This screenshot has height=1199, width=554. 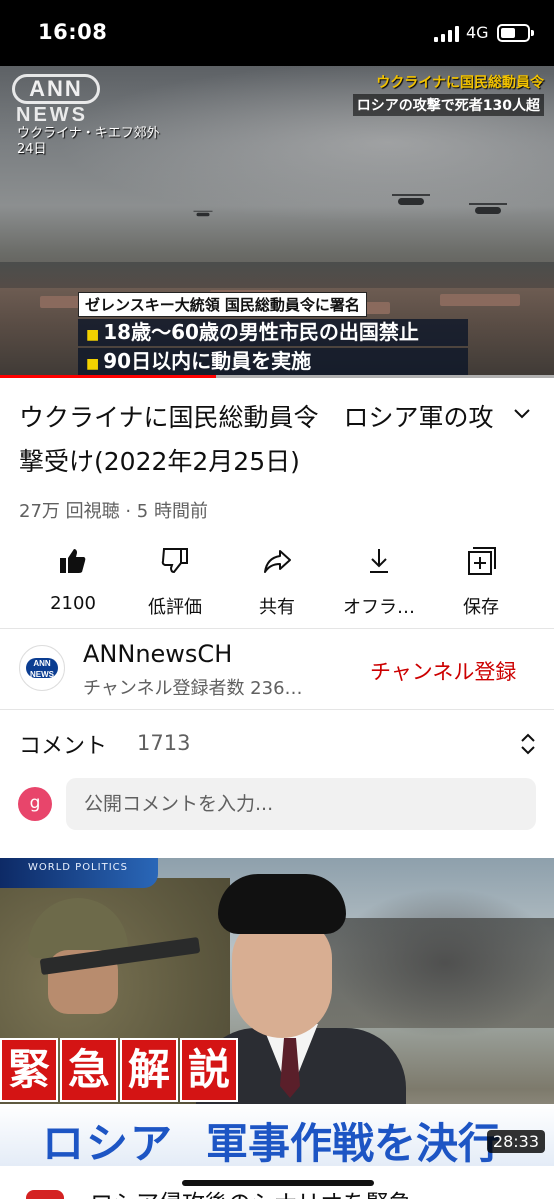 I want to click on download-icon, so click(x=379, y=561).